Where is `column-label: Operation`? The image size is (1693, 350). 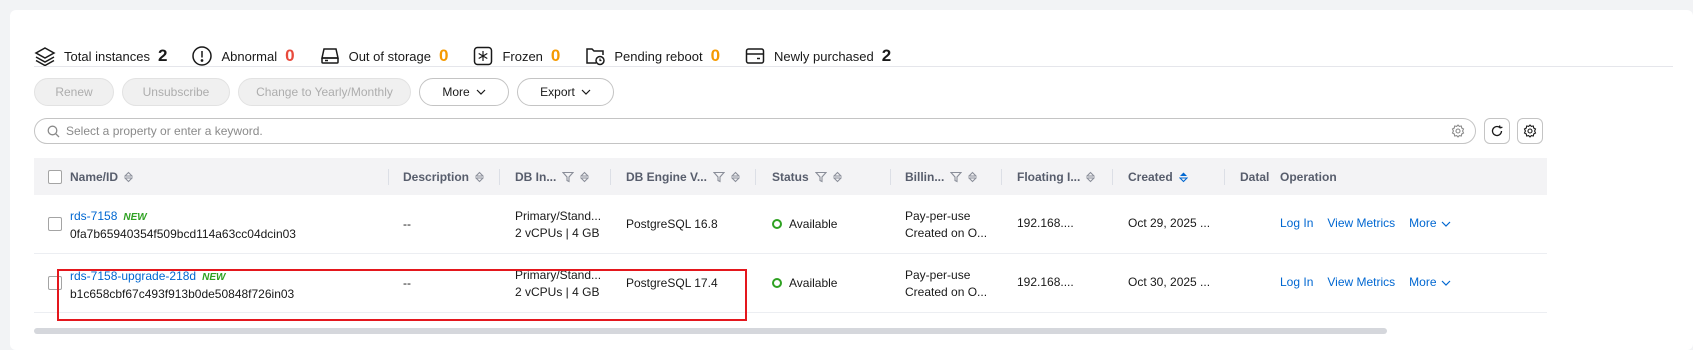 column-label: Operation is located at coordinates (1308, 176).